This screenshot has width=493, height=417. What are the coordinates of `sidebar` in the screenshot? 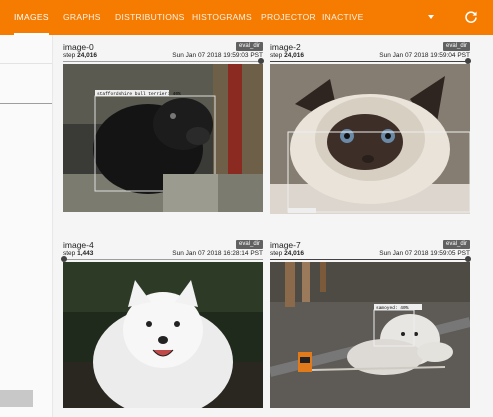 It's located at (26, 226).